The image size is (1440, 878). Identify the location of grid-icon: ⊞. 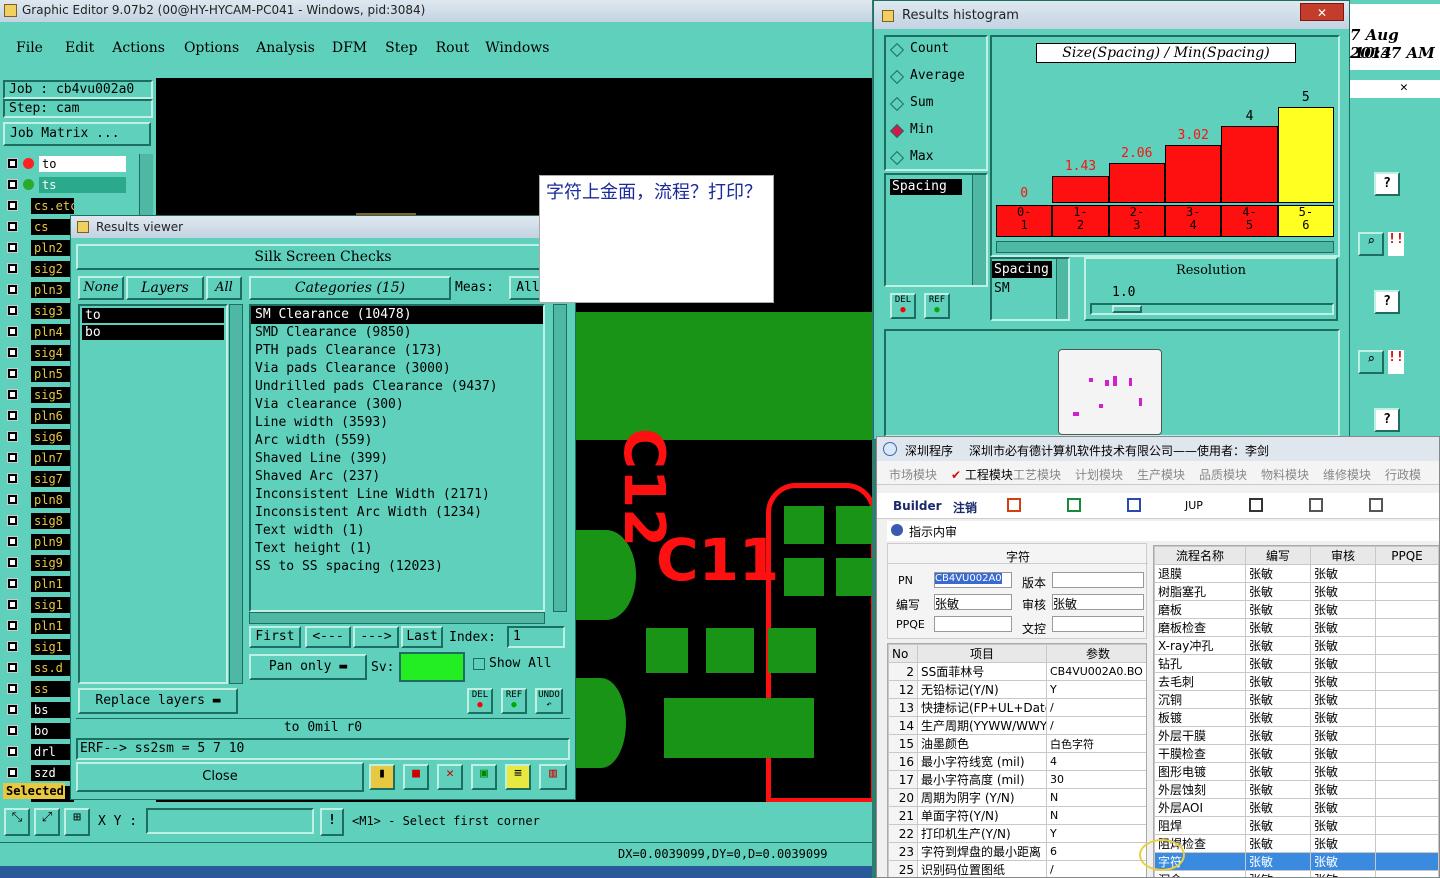
(77, 822).